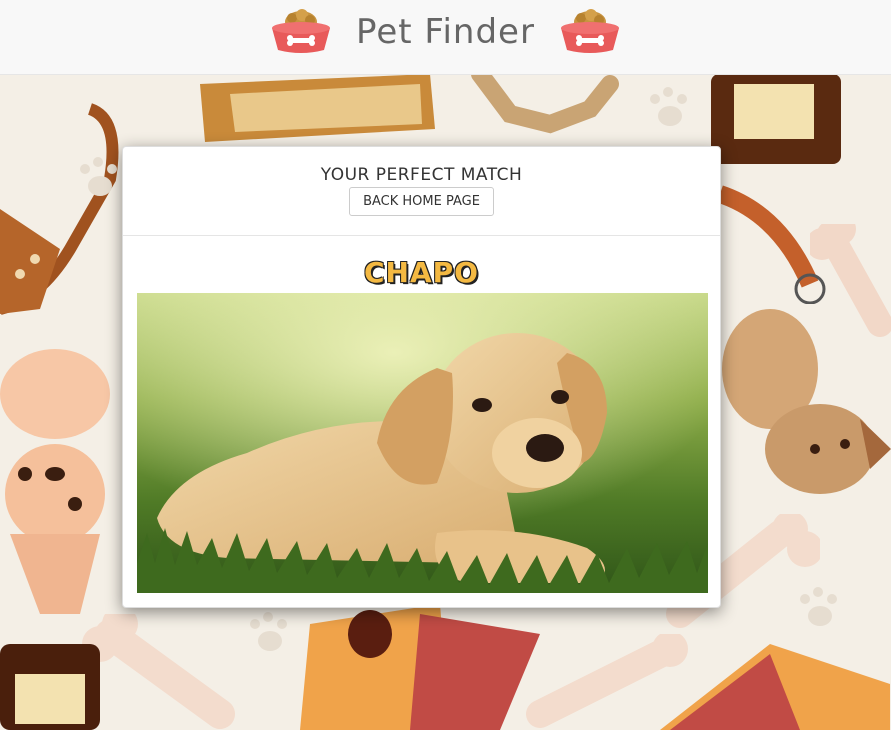  I want to click on pet-name: CHAPO, so click(421, 272).